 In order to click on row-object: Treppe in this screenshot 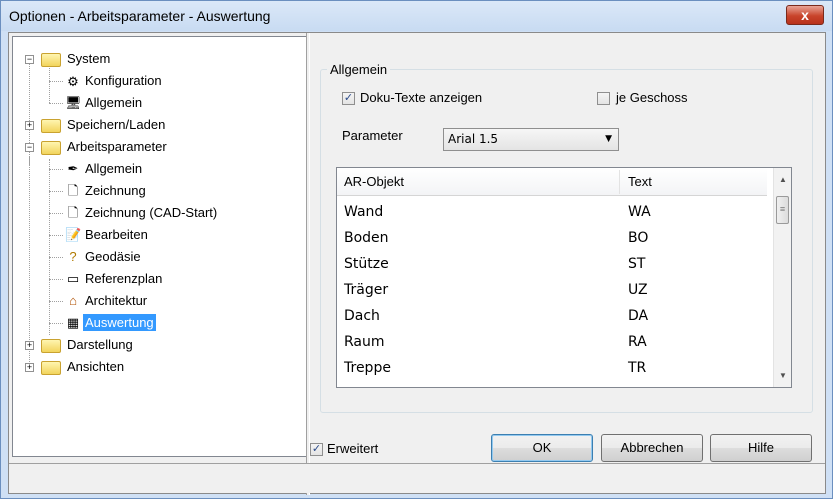, I will do `click(367, 368)`.